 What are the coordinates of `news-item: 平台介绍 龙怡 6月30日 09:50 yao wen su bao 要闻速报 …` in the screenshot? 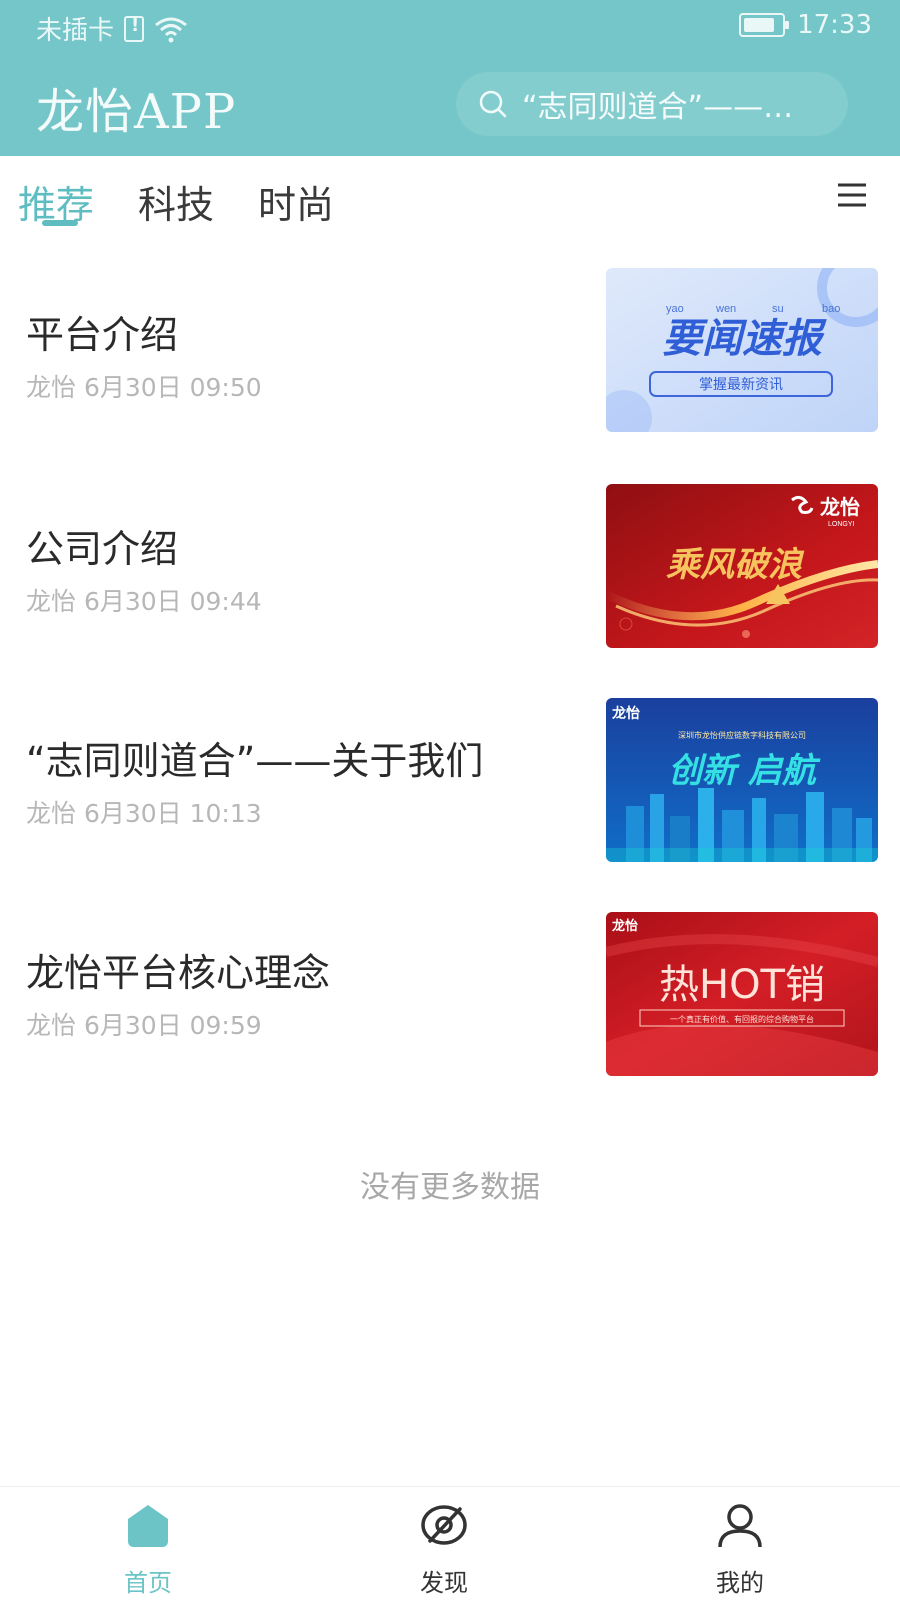 It's located at (450, 365).